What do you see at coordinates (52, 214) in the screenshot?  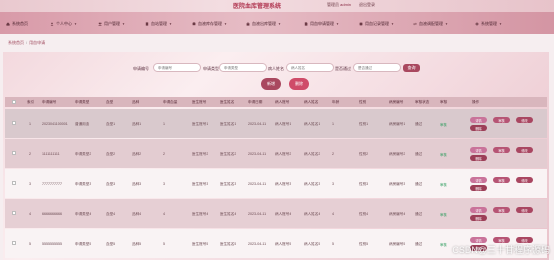 I see `cell-code: 6666666666` at bounding box center [52, 214].